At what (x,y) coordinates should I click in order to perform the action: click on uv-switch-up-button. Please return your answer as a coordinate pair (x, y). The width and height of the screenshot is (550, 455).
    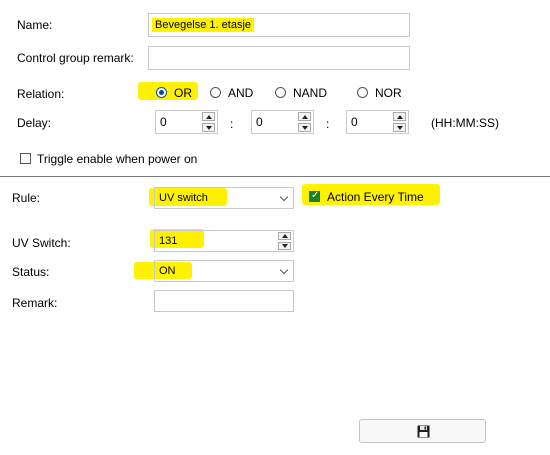
    Looking at the image, I should click on (284, 236).